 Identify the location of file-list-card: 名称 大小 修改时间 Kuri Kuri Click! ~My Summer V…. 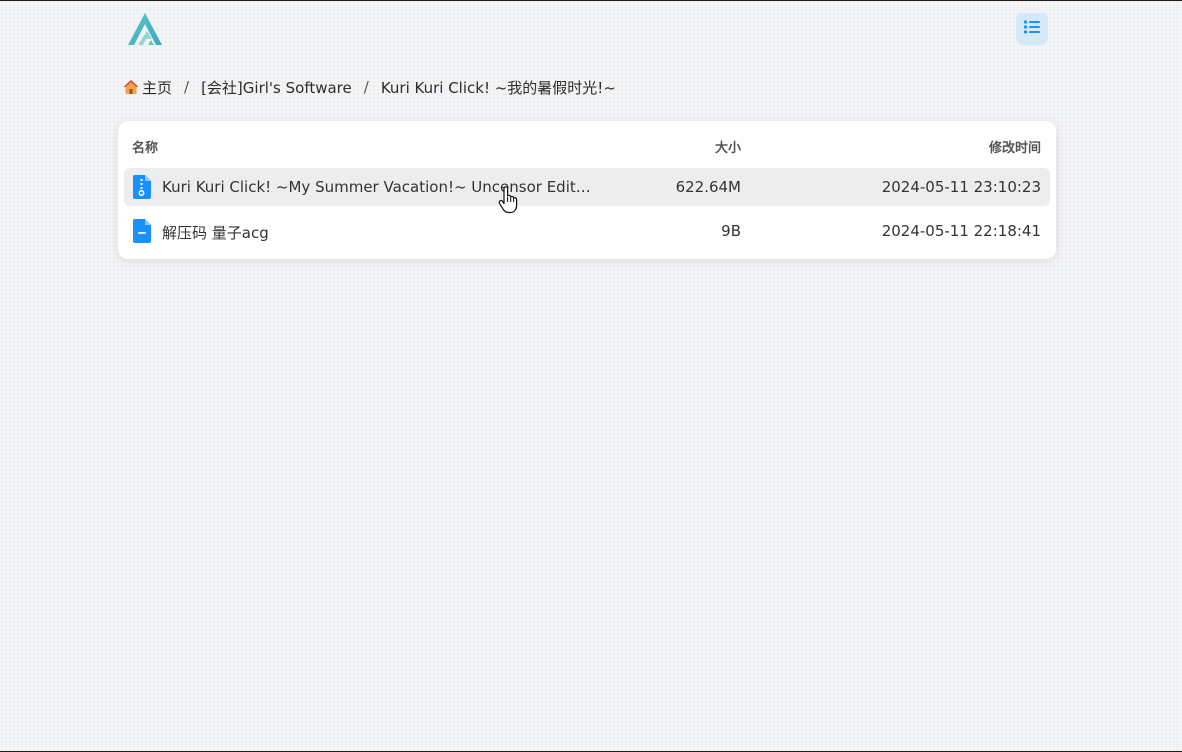
(587, 190).